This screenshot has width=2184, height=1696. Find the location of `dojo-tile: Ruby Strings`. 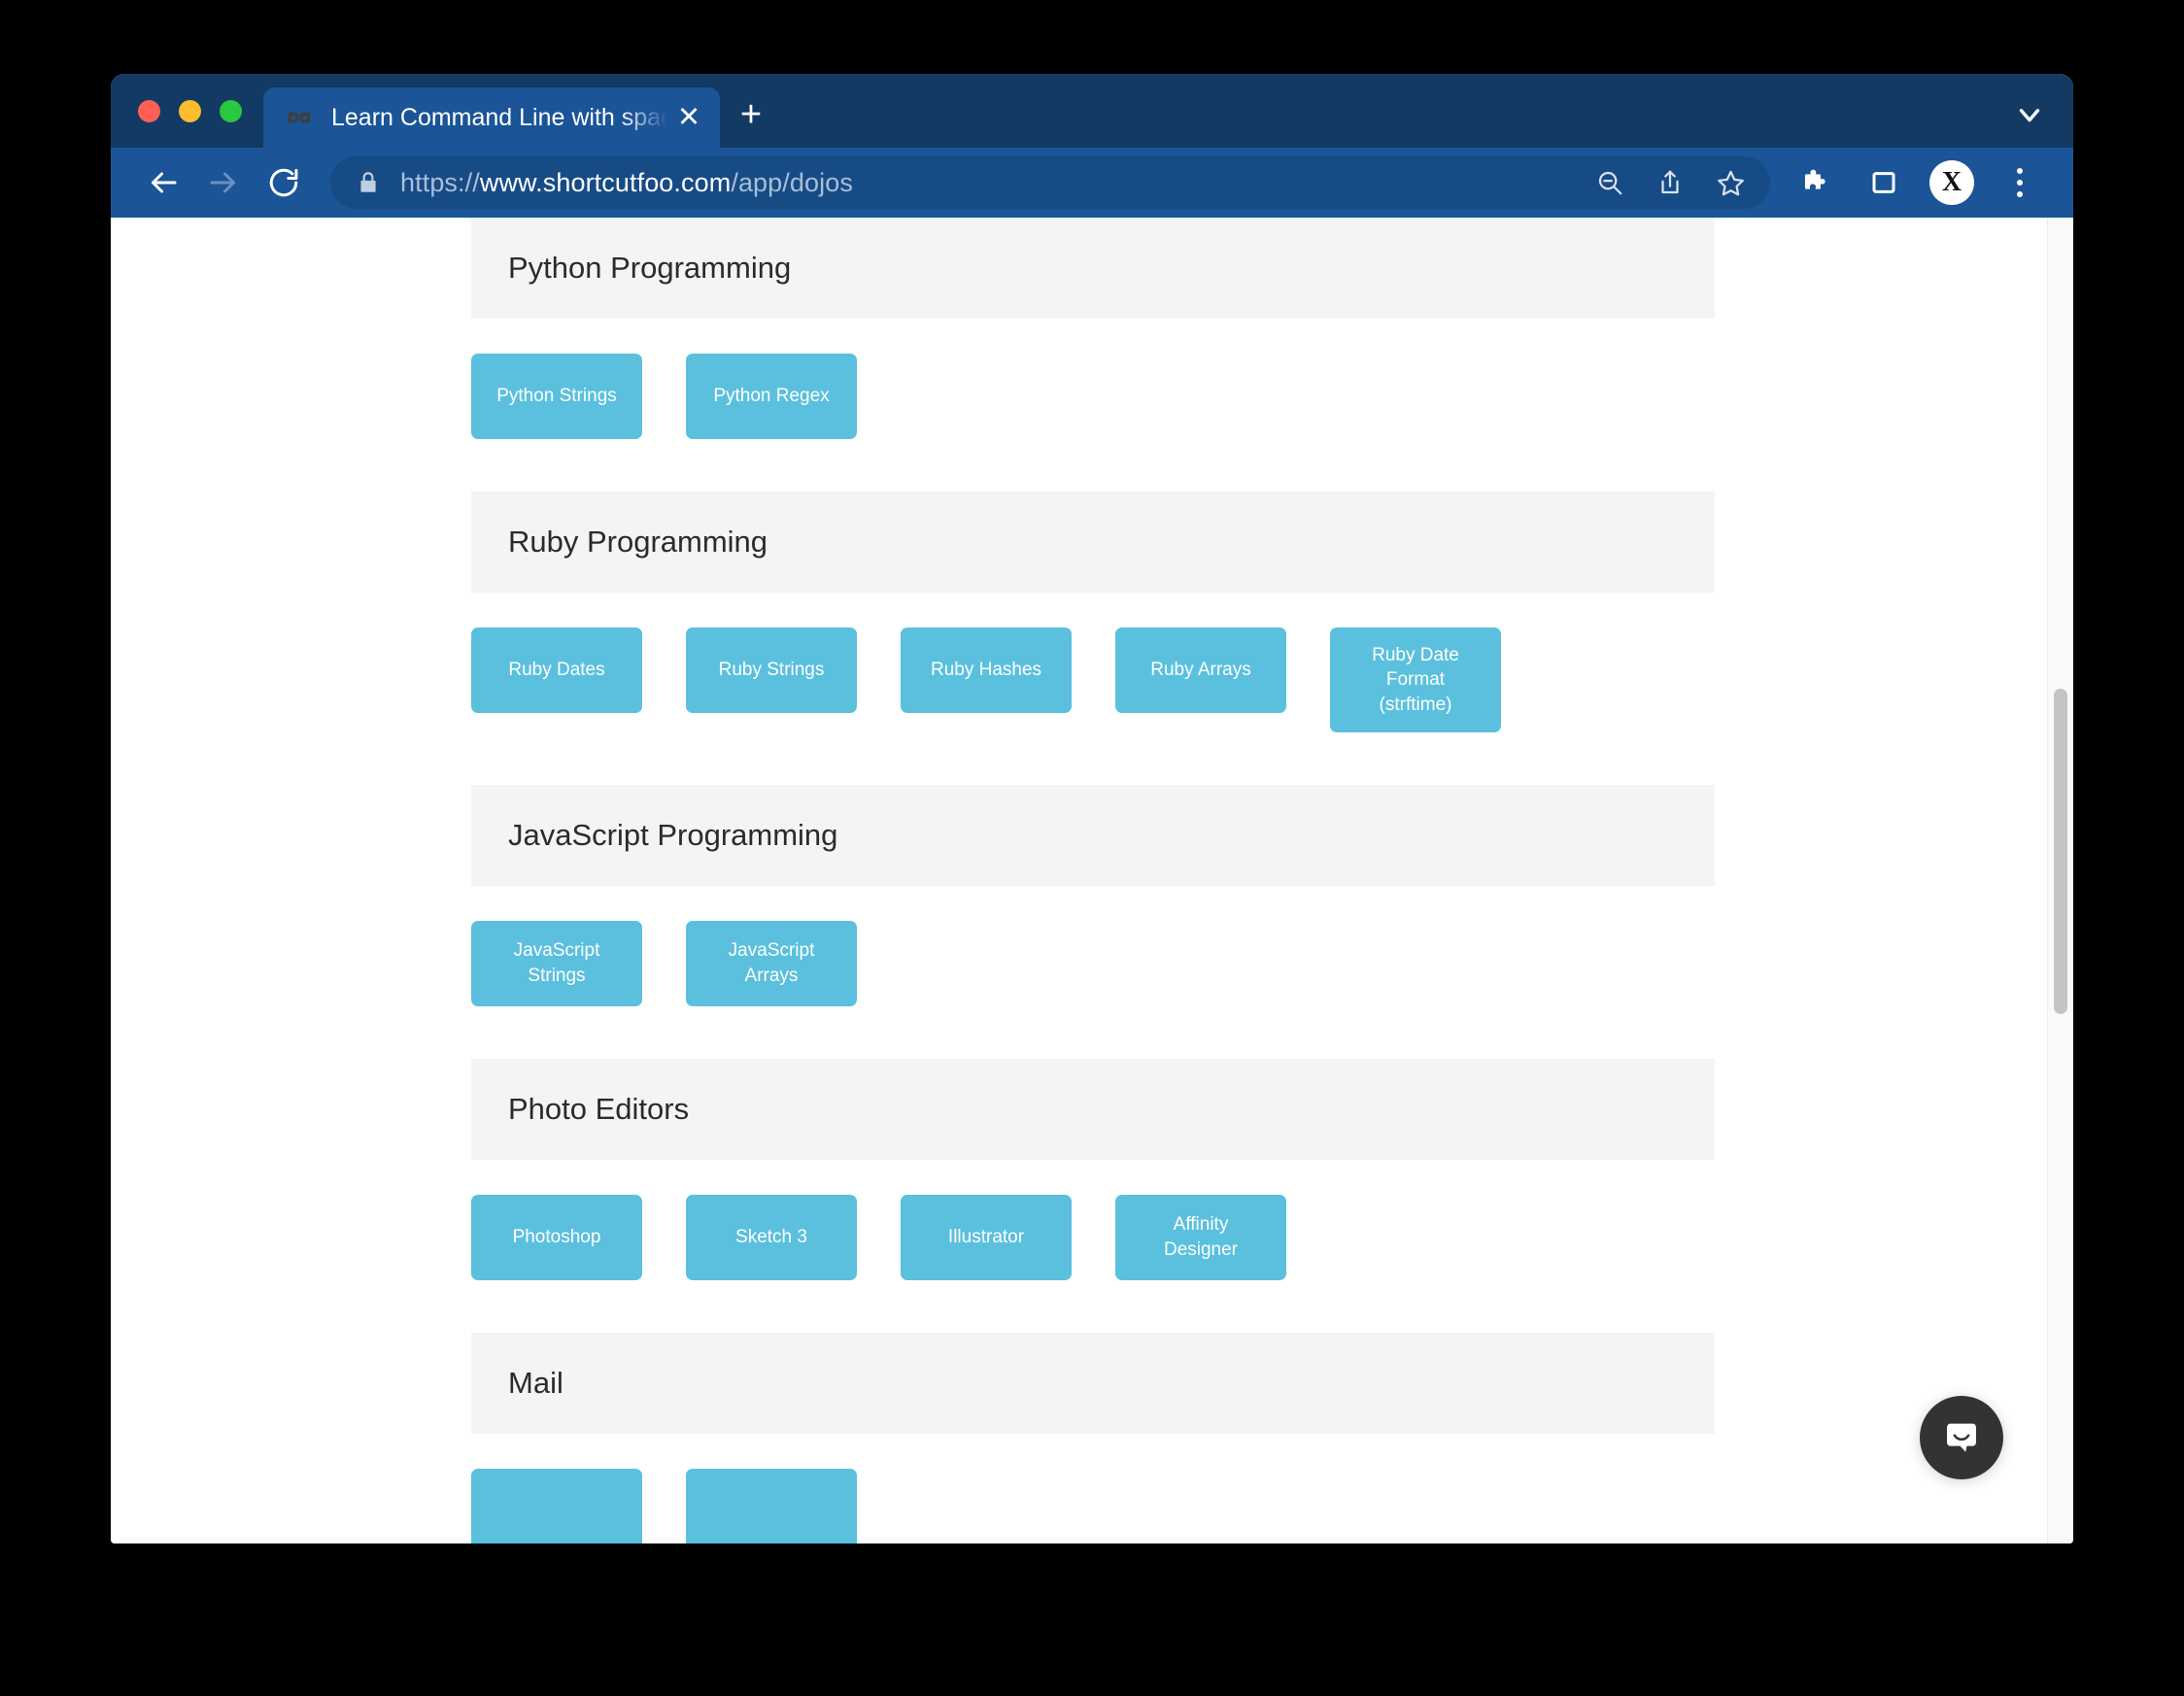

dojo-tile: Ruby Strings is located at coordinates (771, 670).